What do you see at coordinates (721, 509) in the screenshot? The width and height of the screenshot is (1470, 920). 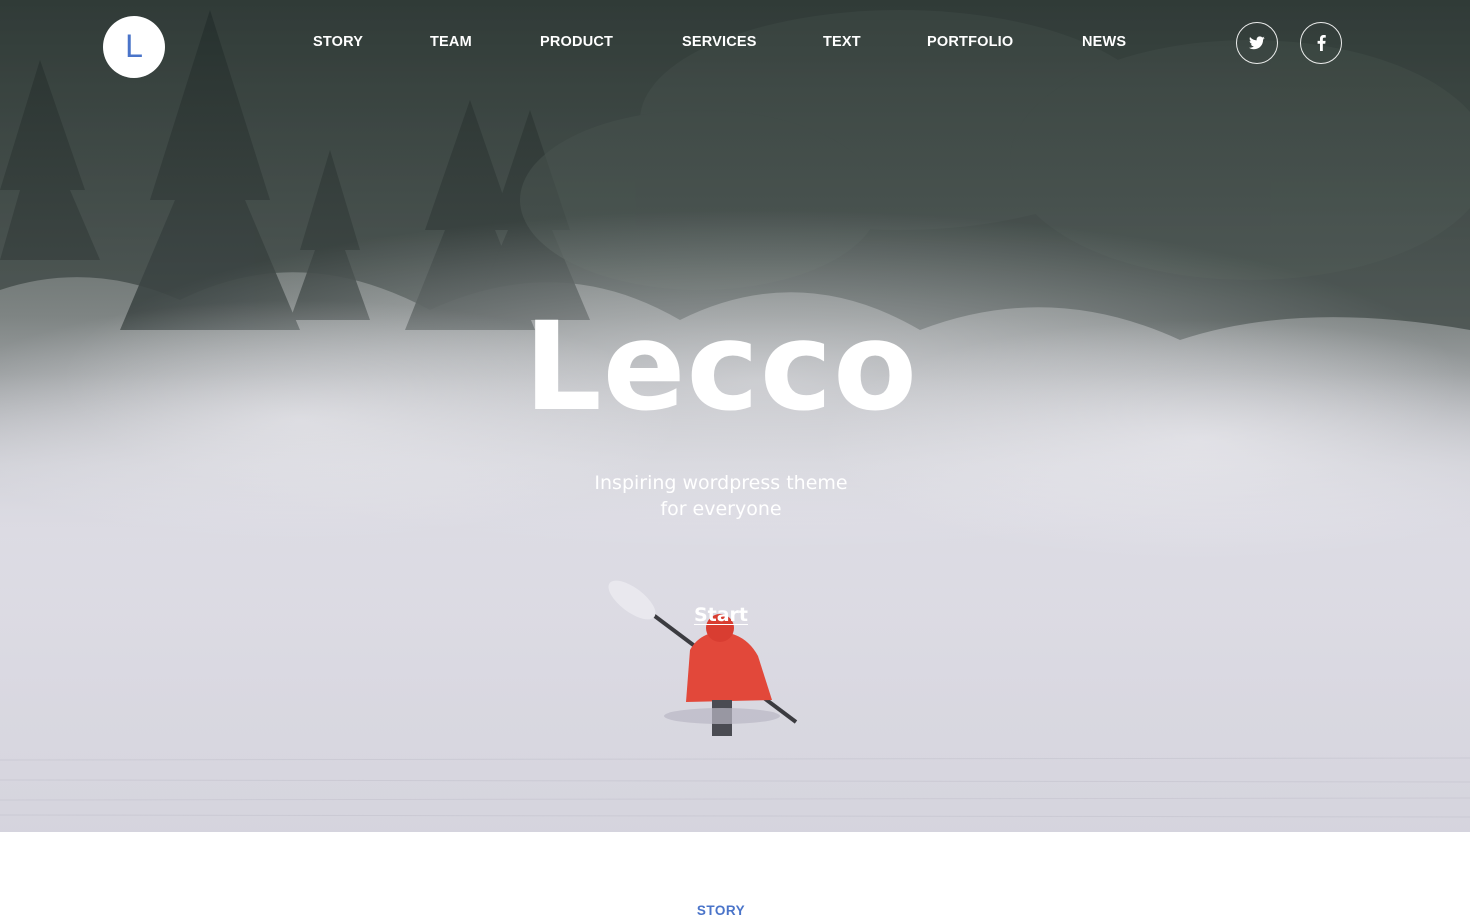 I see `hero-subtitle-line2: for everyone` at bounding box center [721, 509].